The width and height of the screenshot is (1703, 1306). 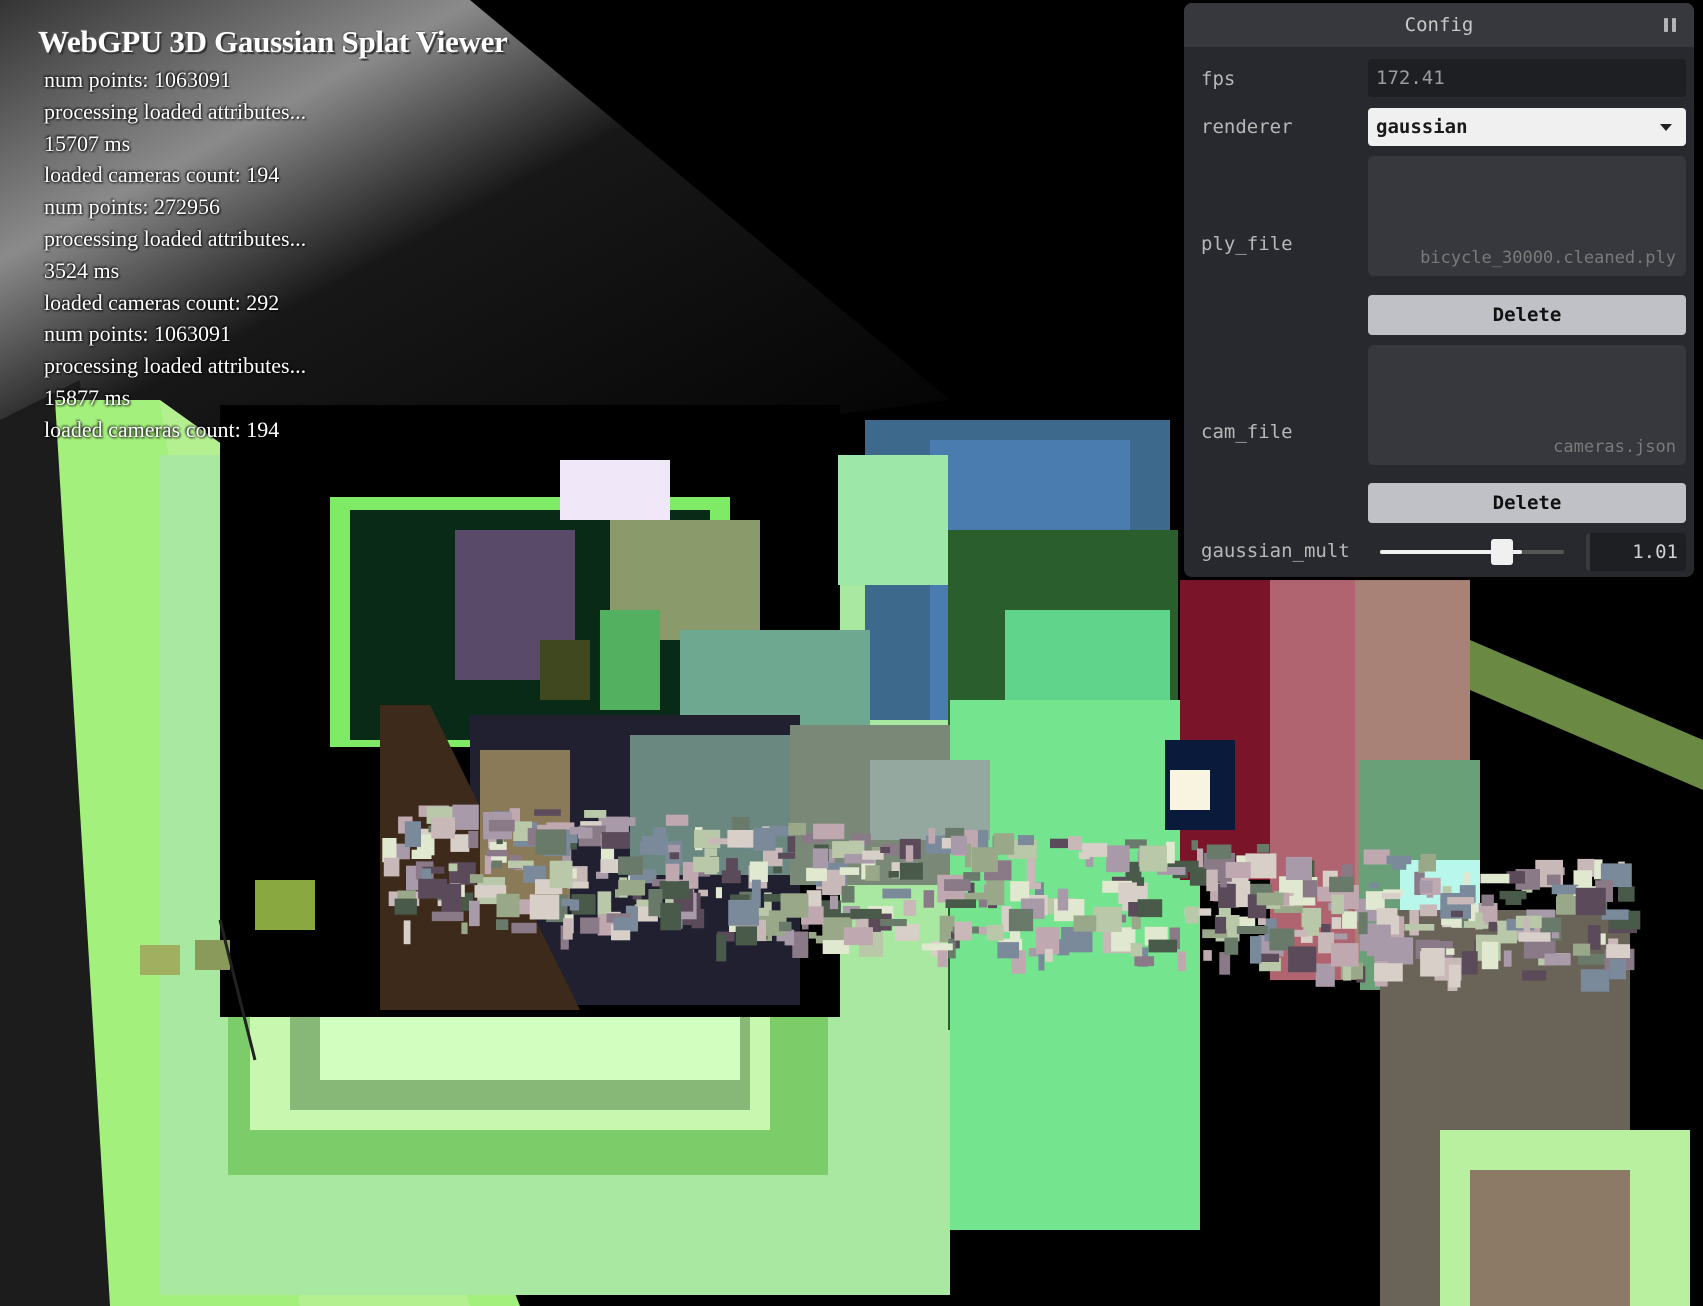 What do you see at coordinates (1527, 127) in the screenshot?
I see `renderer-select: gaussian` at bounding box center [1527, 127].